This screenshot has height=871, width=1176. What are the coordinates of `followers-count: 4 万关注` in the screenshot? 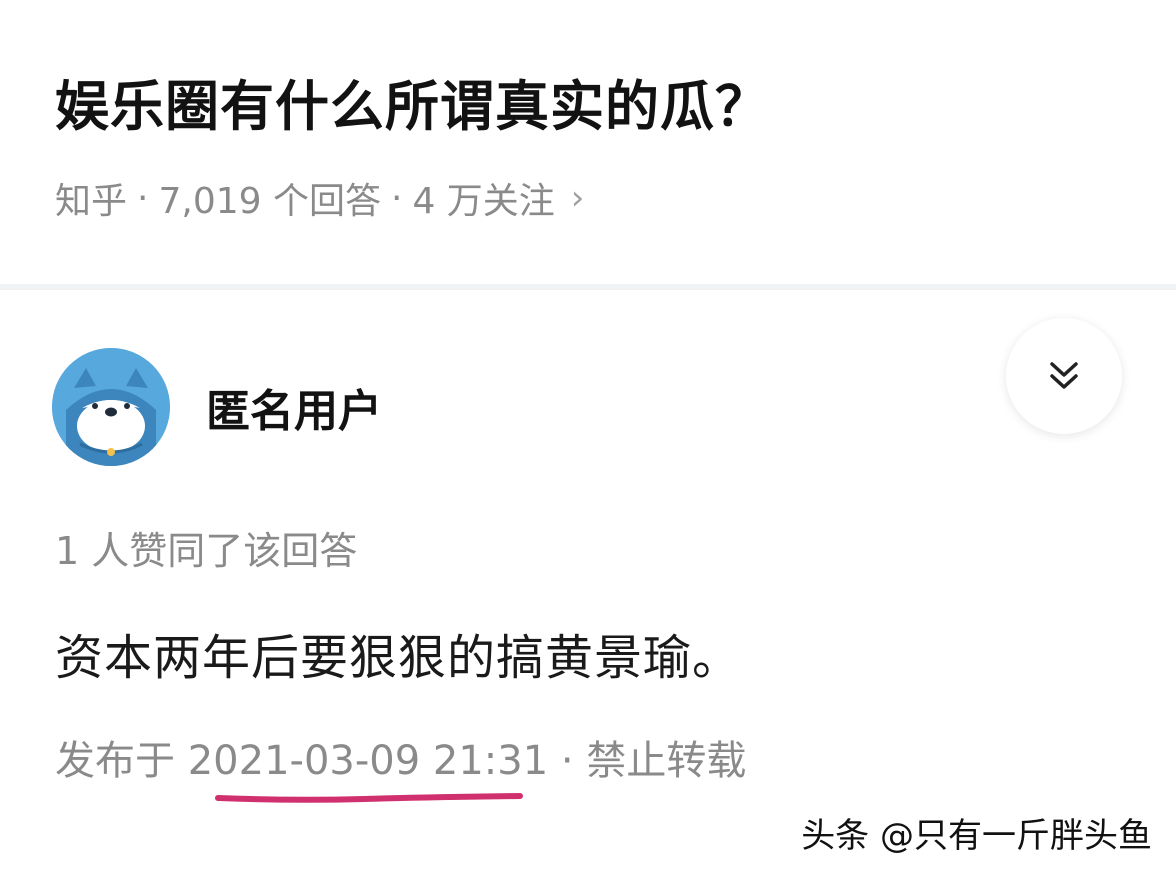 It's located at (483, 201).